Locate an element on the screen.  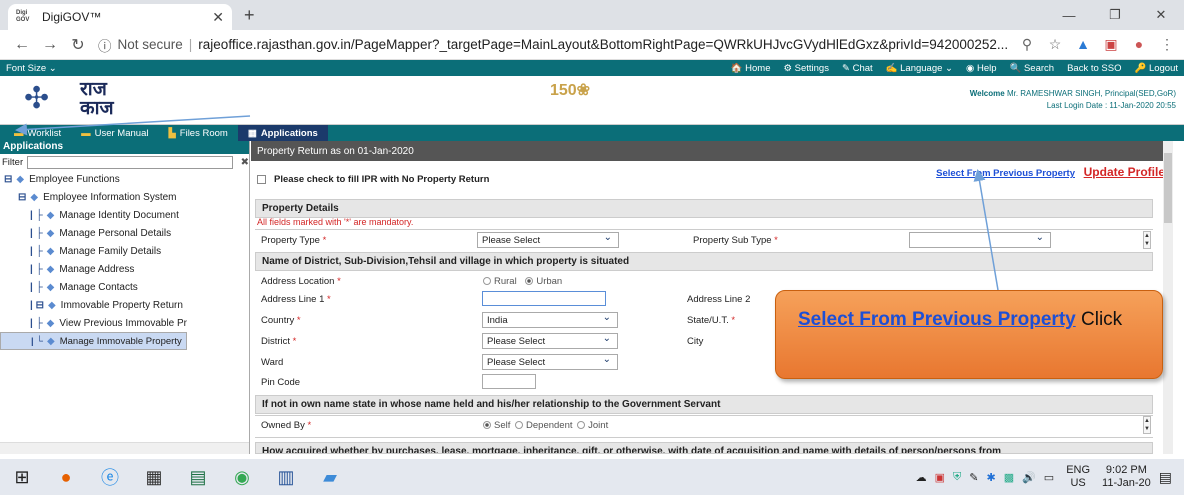
help-link: ◉ Help is located at coordinates (981, 68).